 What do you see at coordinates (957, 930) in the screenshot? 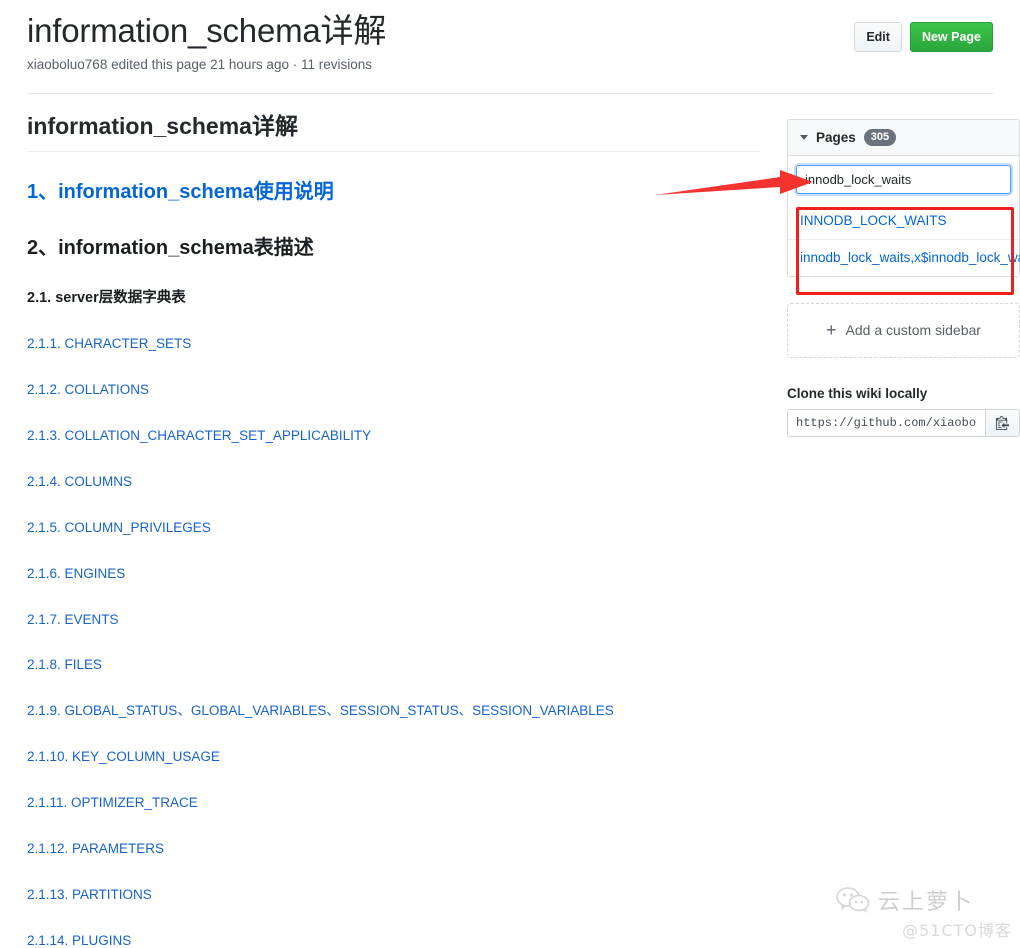
I see `watermark-source-text: @51CTO博客` at bounding box center [957, 930].